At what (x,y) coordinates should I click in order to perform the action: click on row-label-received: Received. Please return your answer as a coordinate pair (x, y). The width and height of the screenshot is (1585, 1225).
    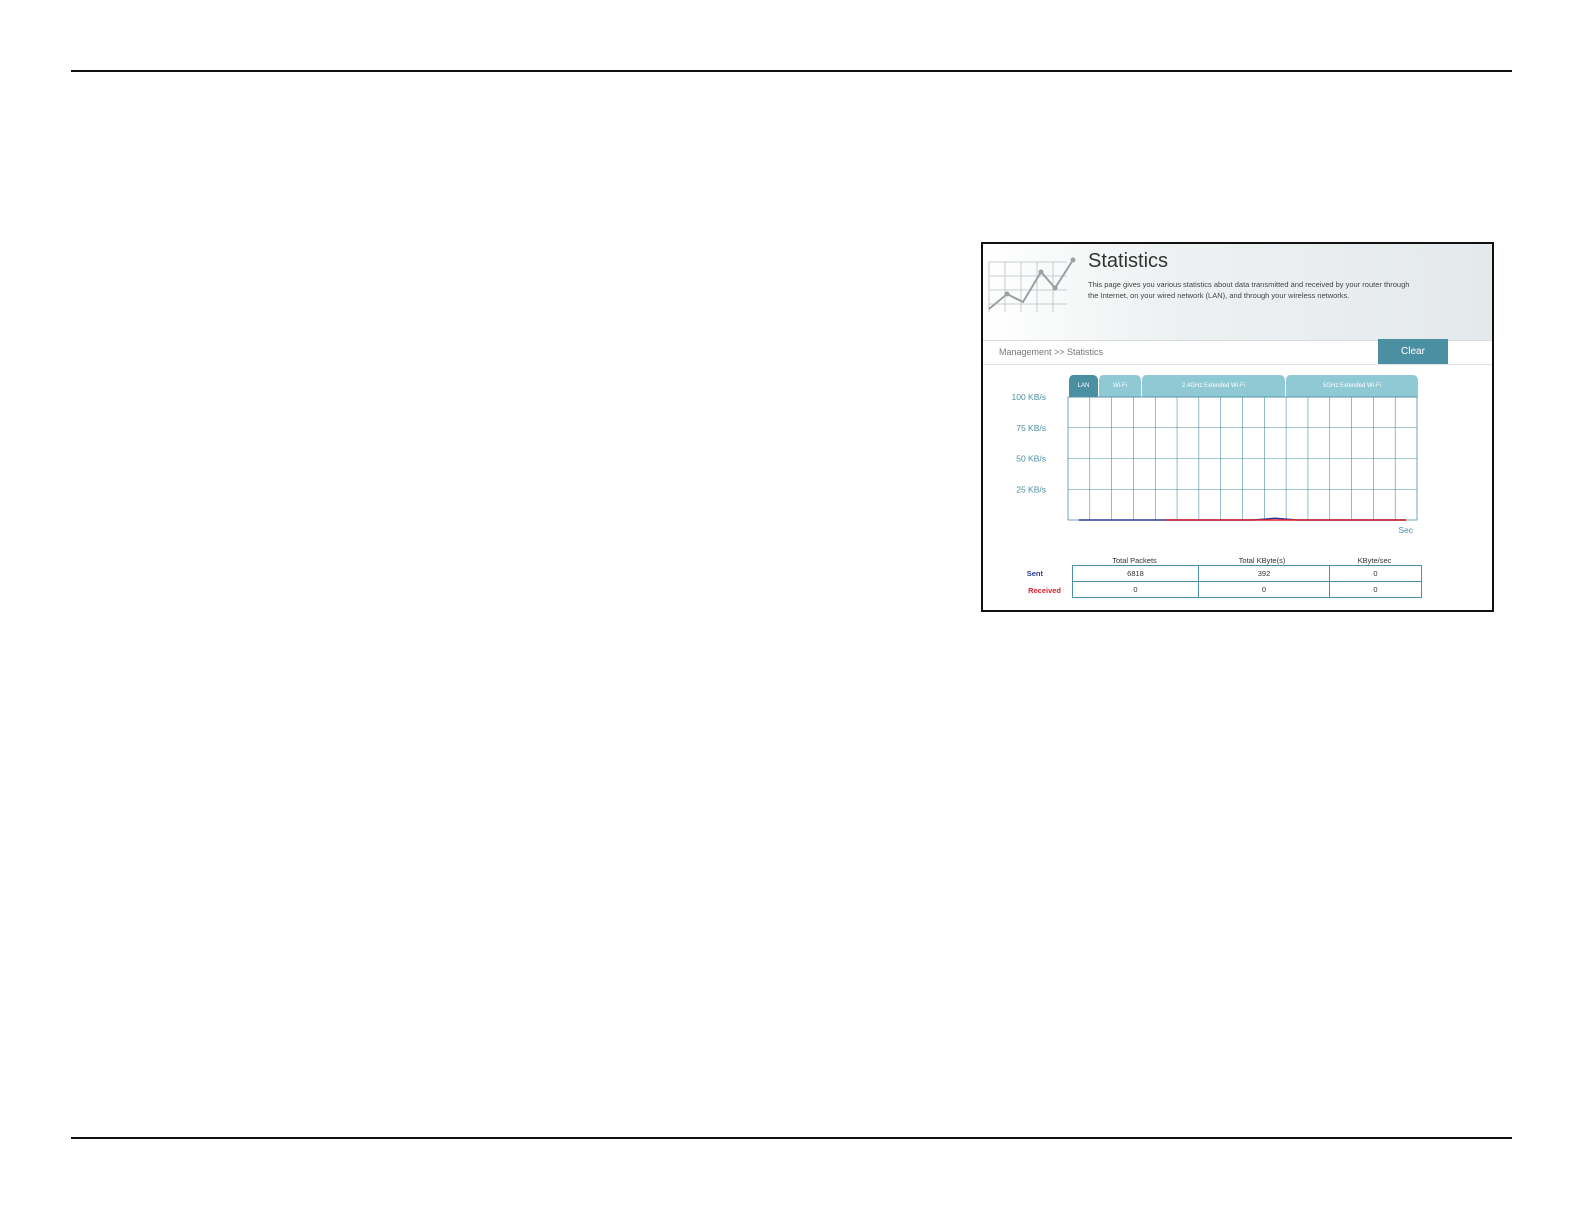
    Looking at the image, I should click on (1044, 590).